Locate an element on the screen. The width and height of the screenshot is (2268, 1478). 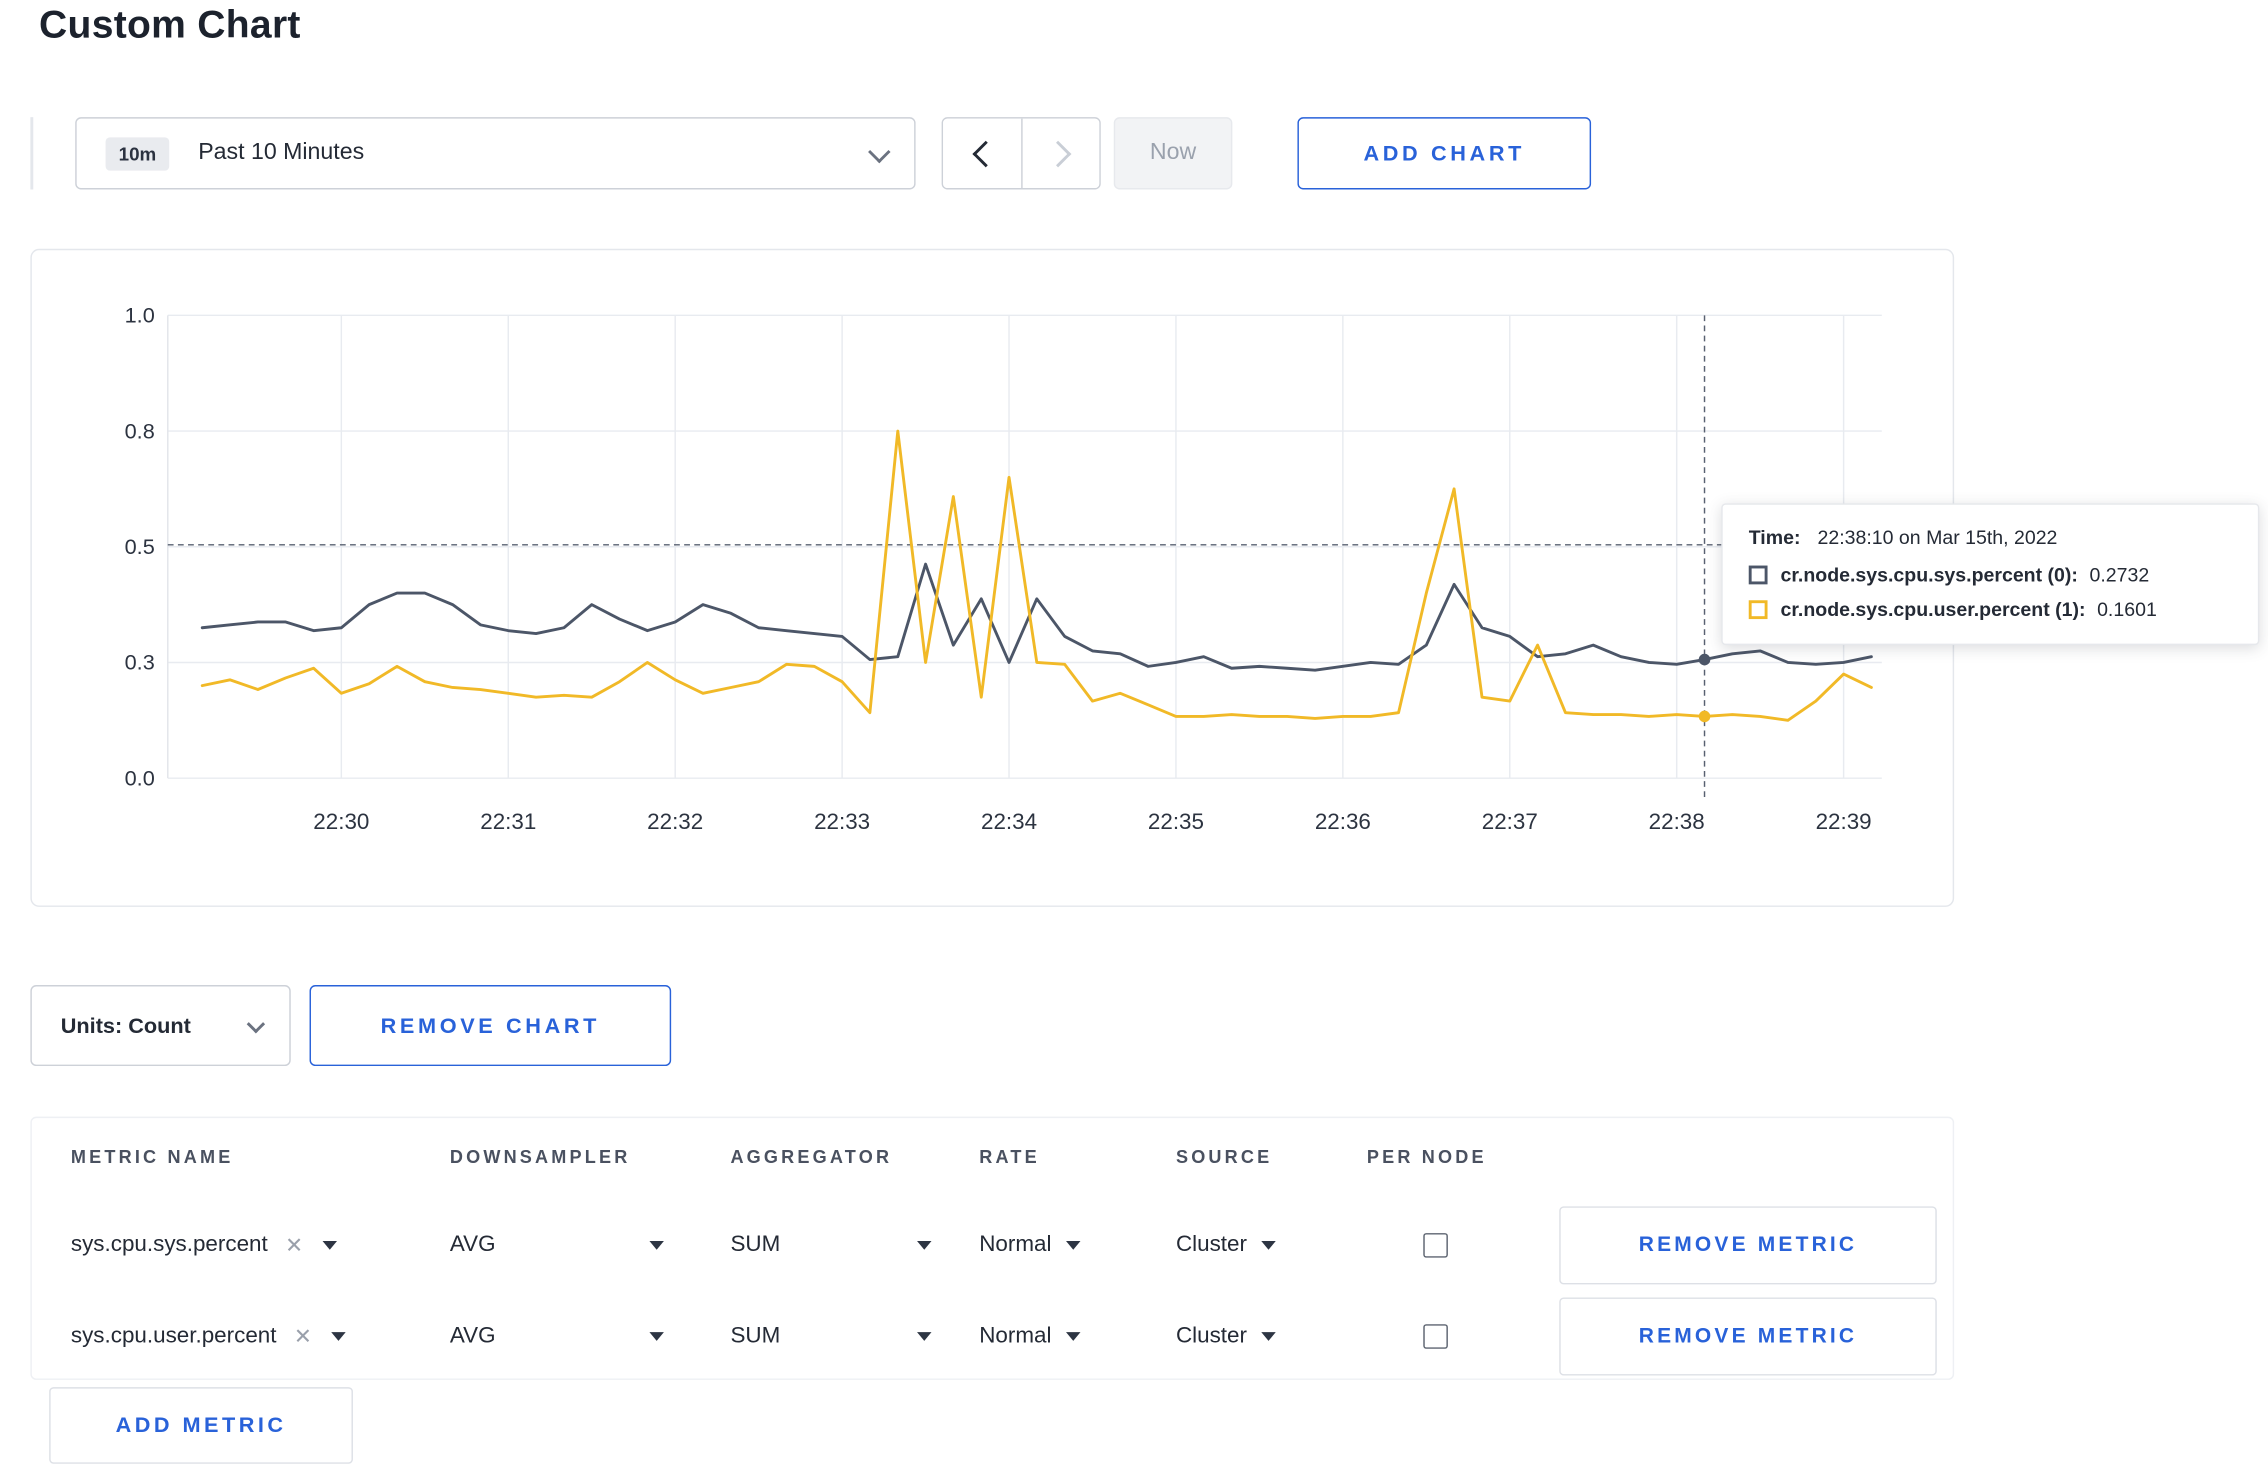
col-header-rate: RATE is located at coordinates (1009, 1157).